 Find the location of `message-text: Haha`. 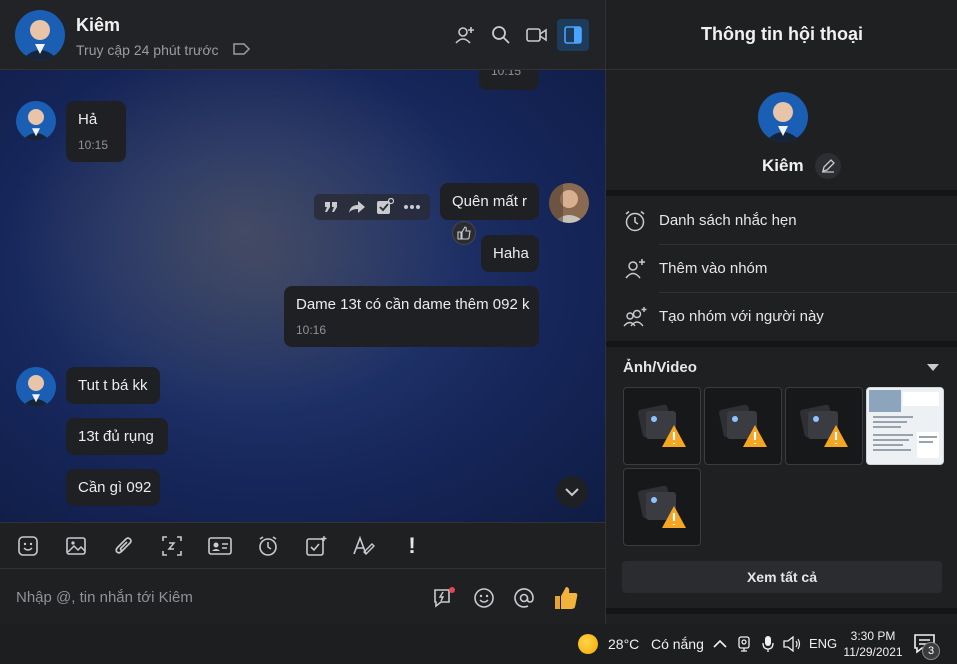

message-text: Haha is located at coordinates (511, 253).